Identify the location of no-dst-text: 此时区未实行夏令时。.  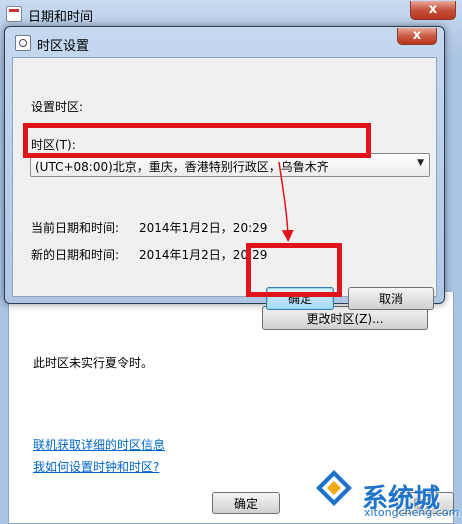
(93, 363).